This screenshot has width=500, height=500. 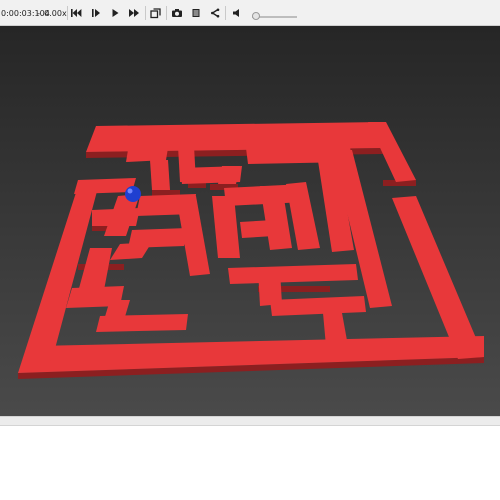 What do you see at coordinates (256, 16) in the screenshot?
I see `volume-slider-knob` at bounding box center [256, 16].